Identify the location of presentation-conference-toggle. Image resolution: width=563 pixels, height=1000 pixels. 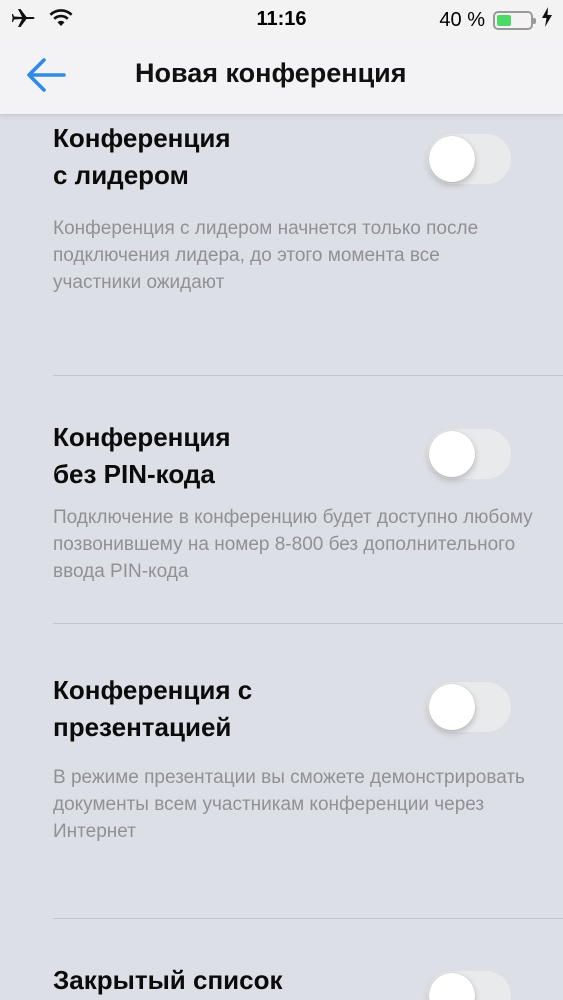
(469, 707).